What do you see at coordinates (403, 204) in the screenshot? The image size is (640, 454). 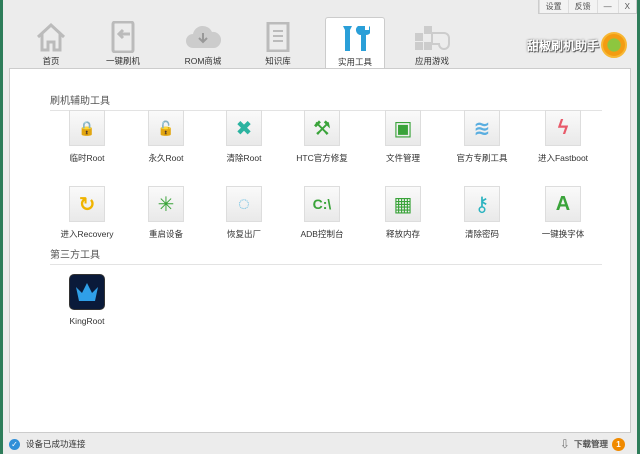 I see `tool-icon: ▦` at bounding box center [403, 204].